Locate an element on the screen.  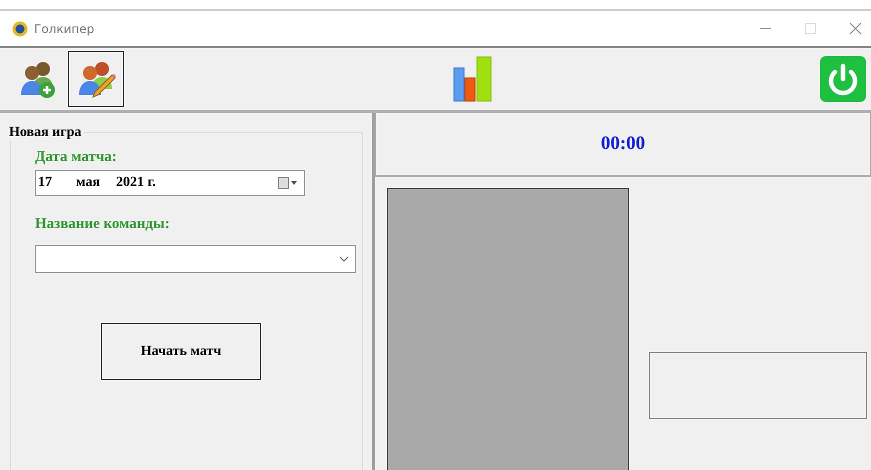
field-label: Название команды: is located at coordinates (103, 224).